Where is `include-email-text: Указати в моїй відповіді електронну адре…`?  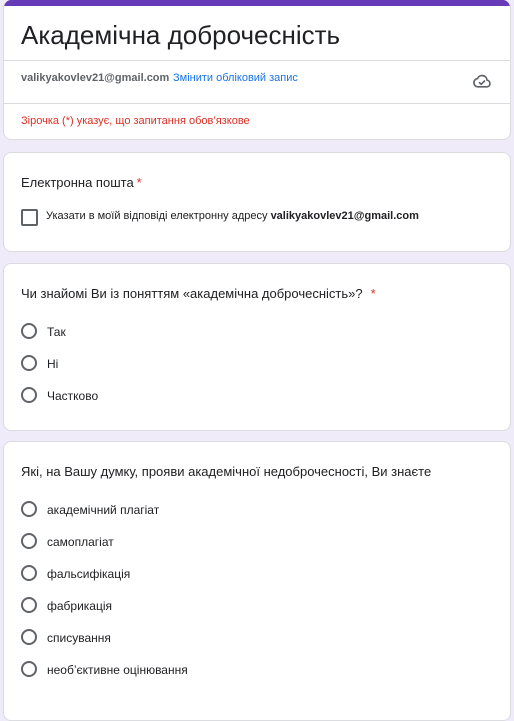
include-email-text: Указати в моїй відповіді електронну адре… is located at coordinates (157, 216).